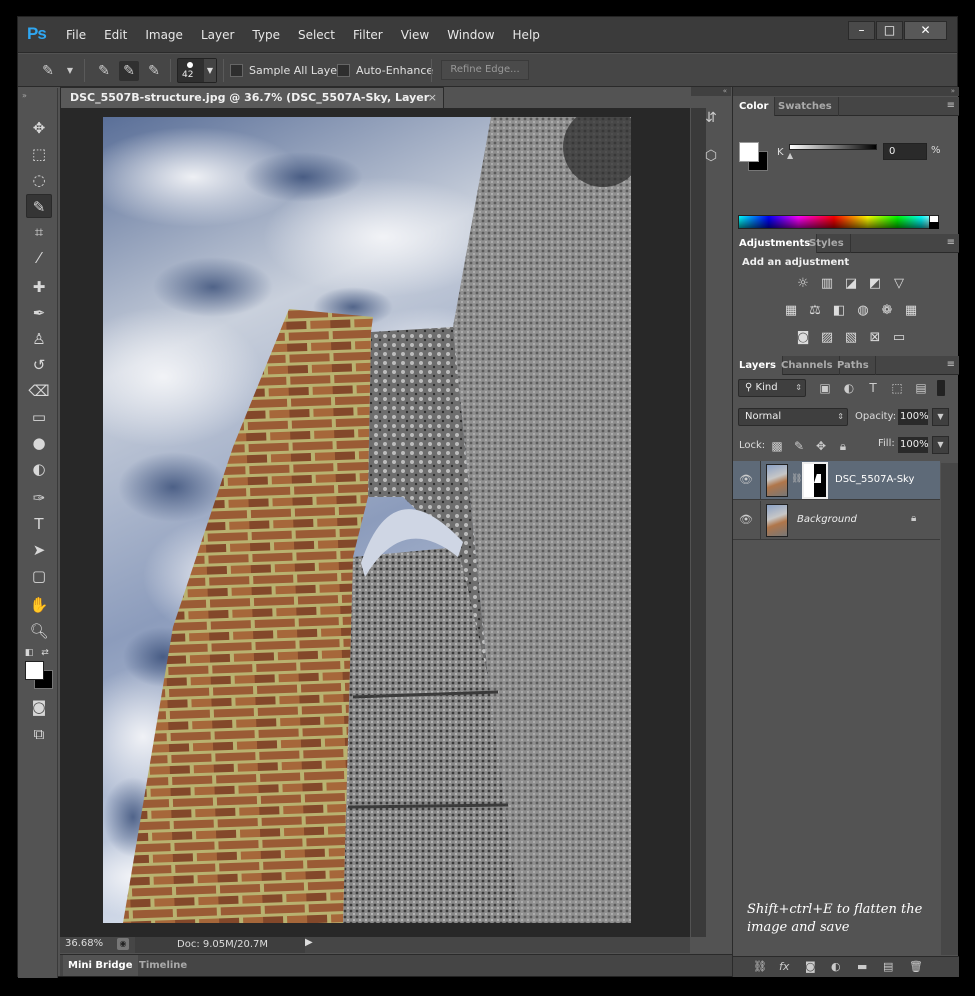 The width and height of the screenshot is (975, 996). What do you see at coordinates (875, 284) in the screenshot?
I see `exposure-icon: ◩` at bounding box center [875, 284].